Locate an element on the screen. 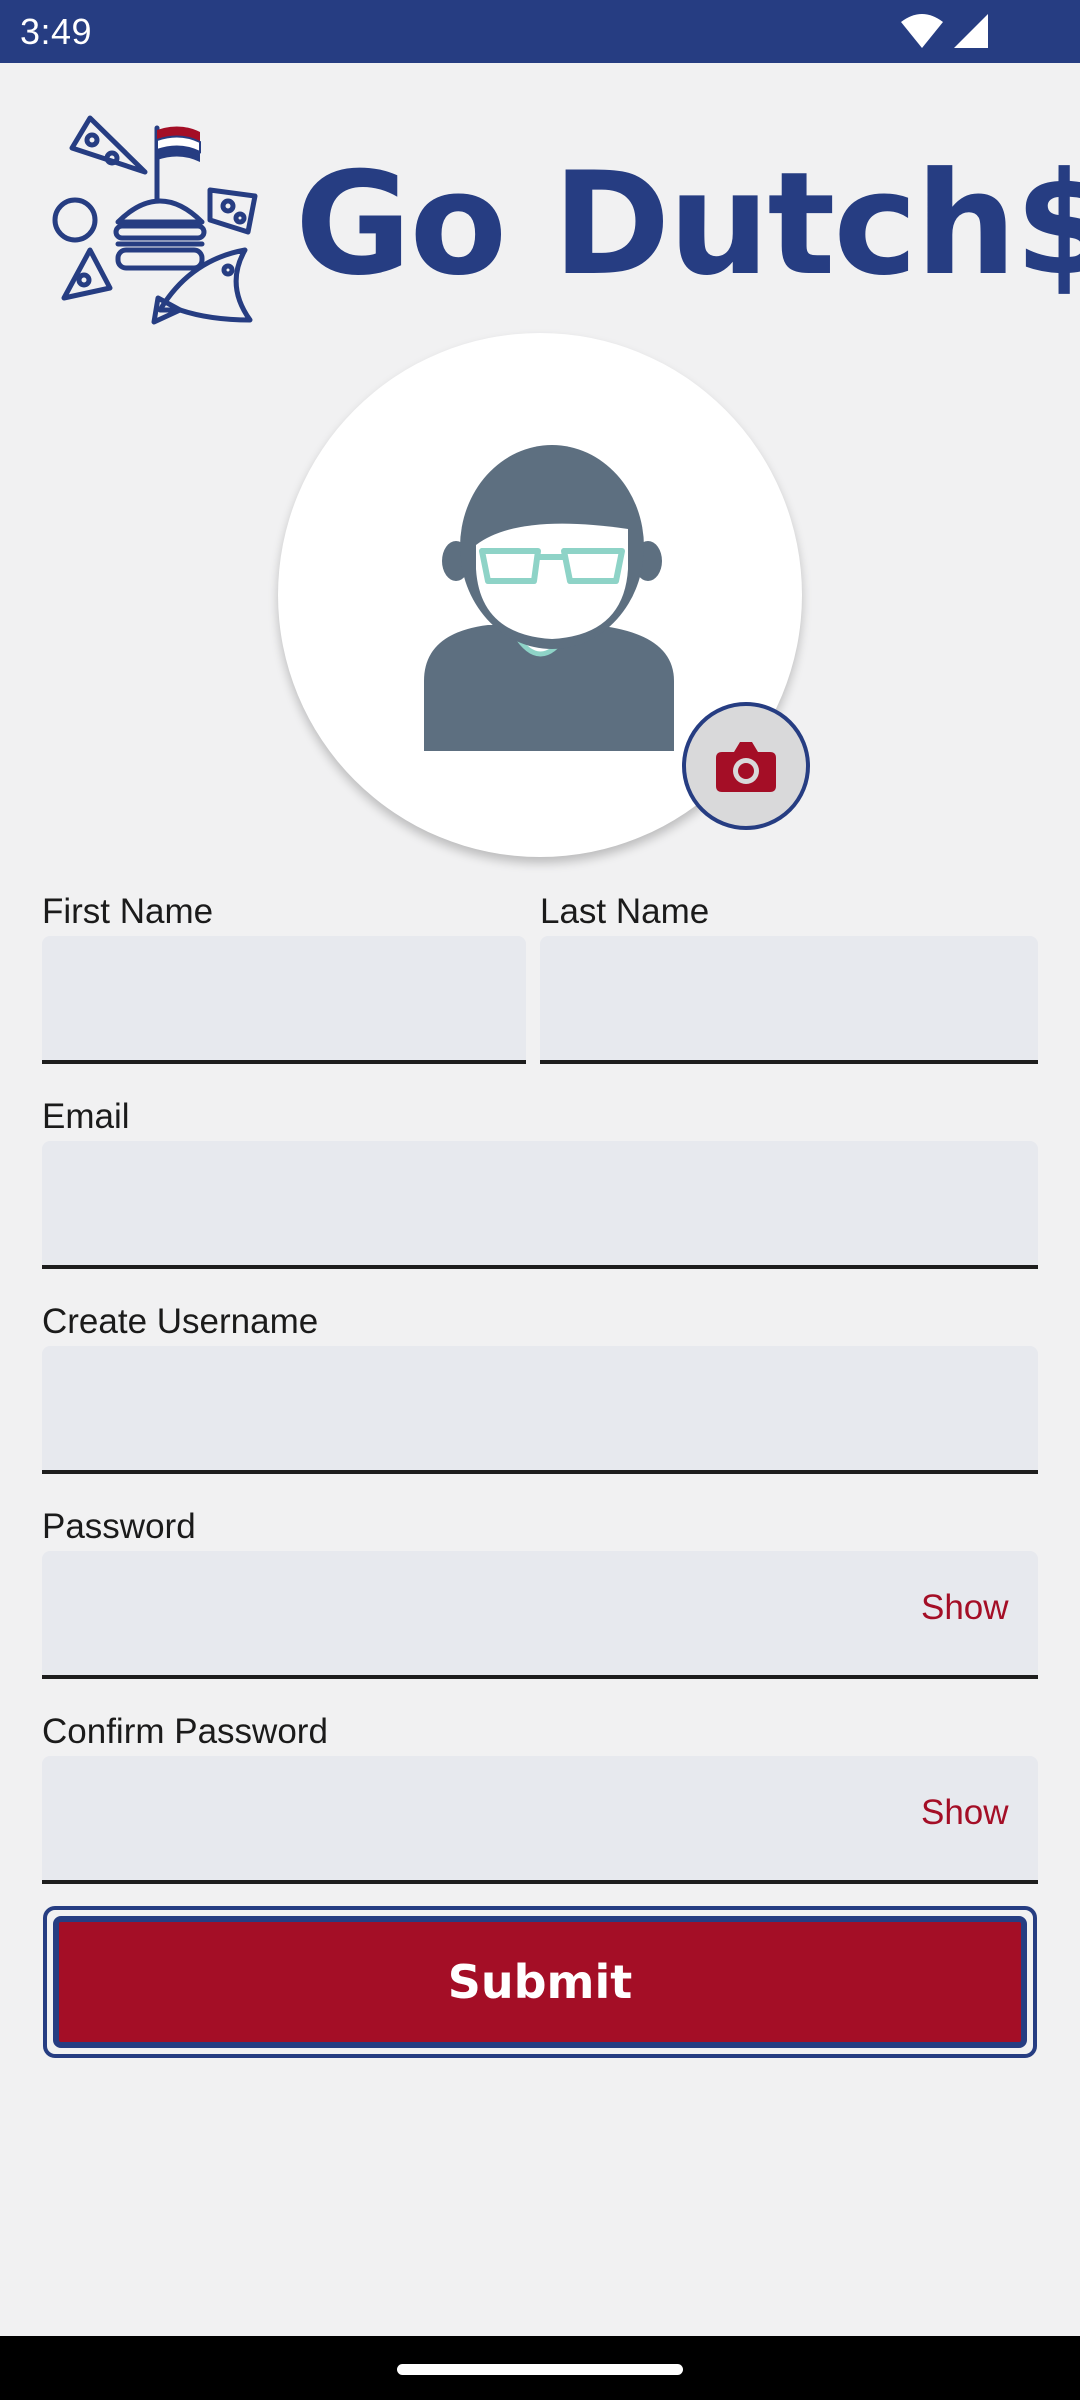 The width and height of the screenshot is (1080, 2400). wifi-icon is located at coordinates (922, 31).